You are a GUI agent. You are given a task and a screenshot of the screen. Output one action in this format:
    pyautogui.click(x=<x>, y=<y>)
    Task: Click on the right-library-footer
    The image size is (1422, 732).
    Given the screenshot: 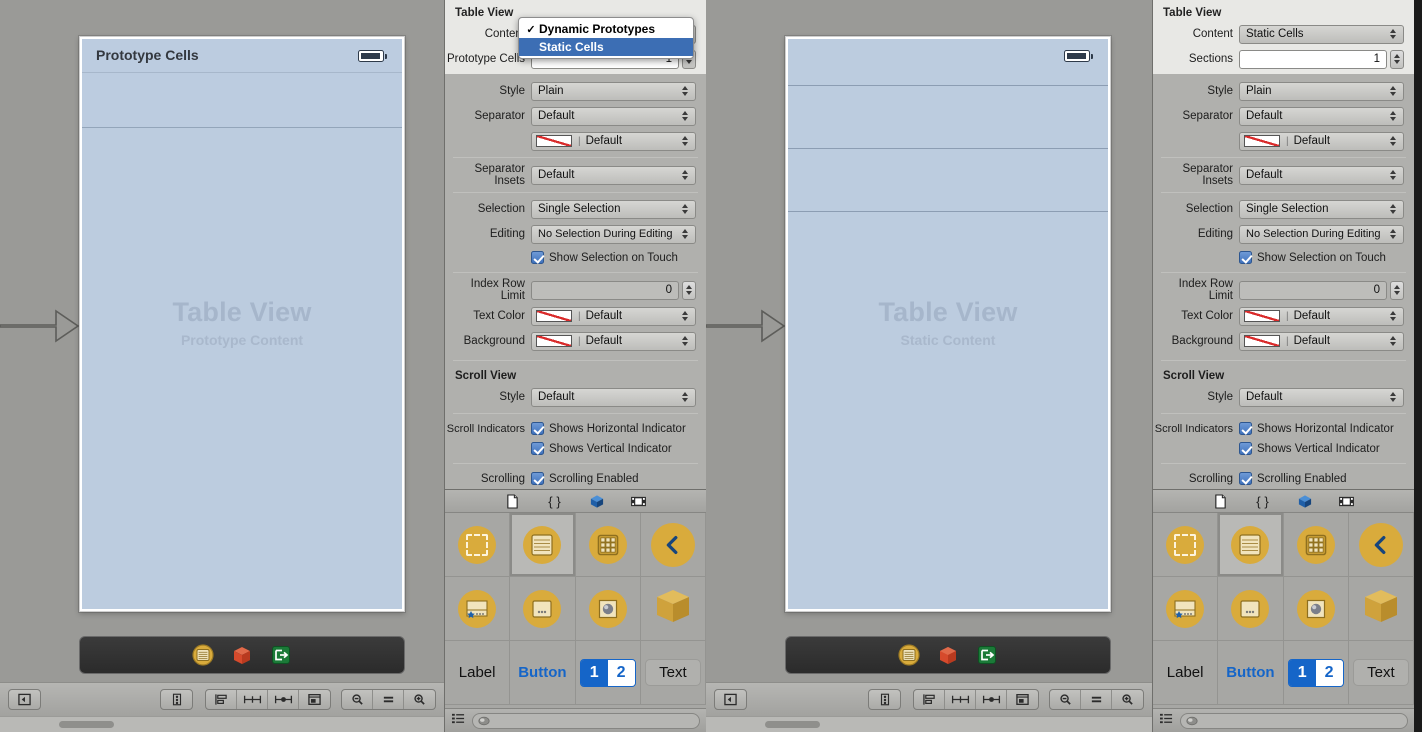 What is the action you would take?
    pyautogui.click(x=1283, y=720)
    